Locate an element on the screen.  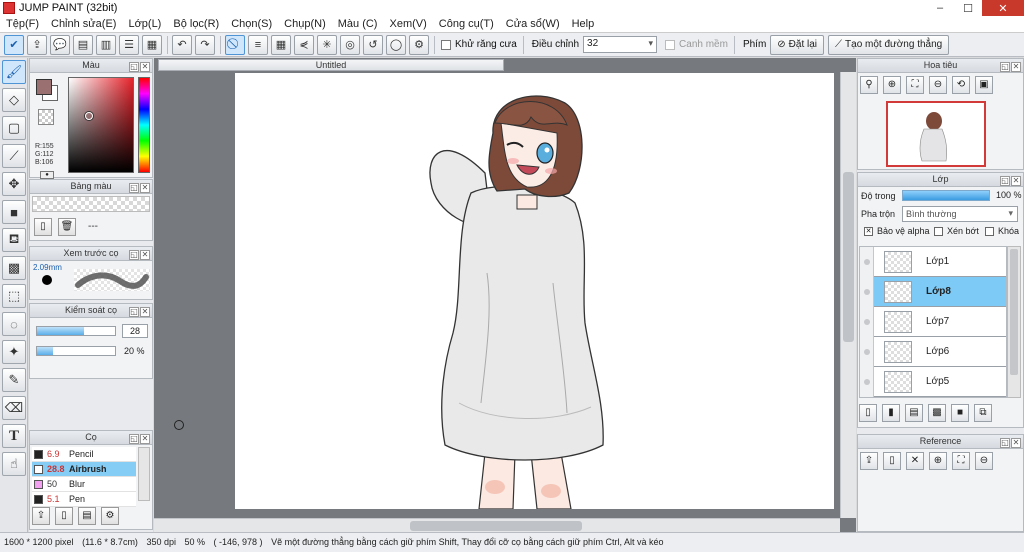
horizontal-scroll-thumb is located at coordinates (496, 526).